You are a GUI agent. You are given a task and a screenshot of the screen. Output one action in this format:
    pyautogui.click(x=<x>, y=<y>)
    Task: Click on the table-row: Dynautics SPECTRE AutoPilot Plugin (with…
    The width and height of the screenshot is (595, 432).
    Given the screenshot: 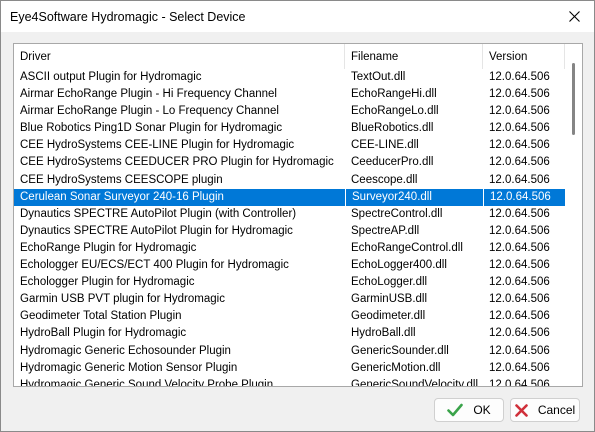 What is the action you would take?
    pyautogui.click(x=289, y=214)
    